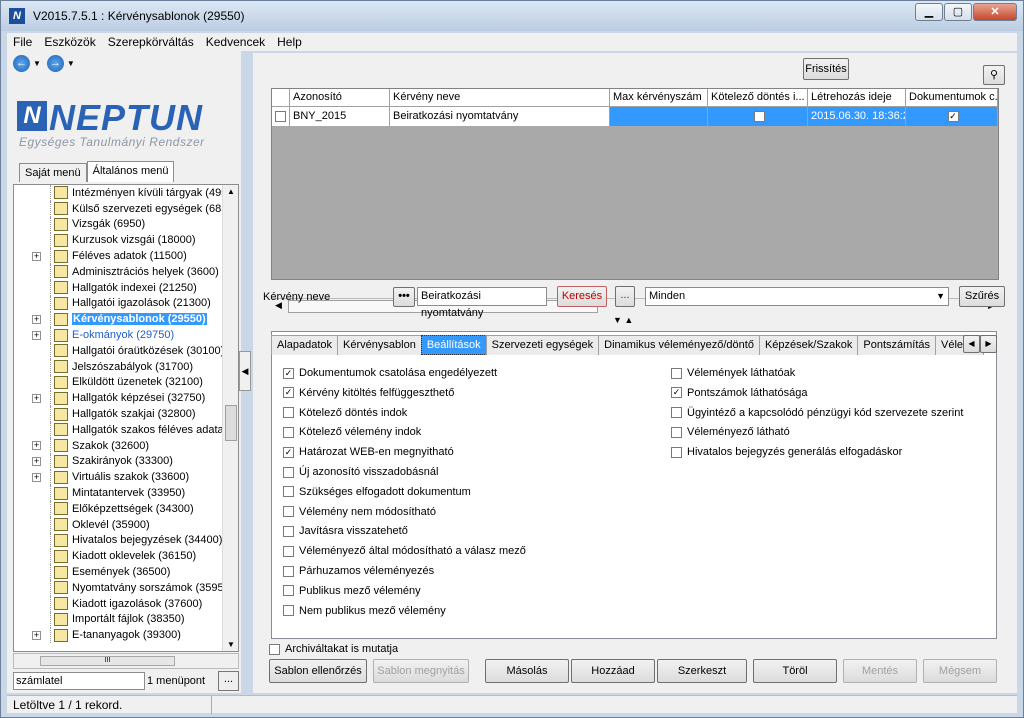 This screenshot has width=1024, height=718. What do you see at coordinates (126, 193) in the screenshot?
I see `tree-item: Intézményen kívüli tárgyak (4950` at bounding box center [126, 193].